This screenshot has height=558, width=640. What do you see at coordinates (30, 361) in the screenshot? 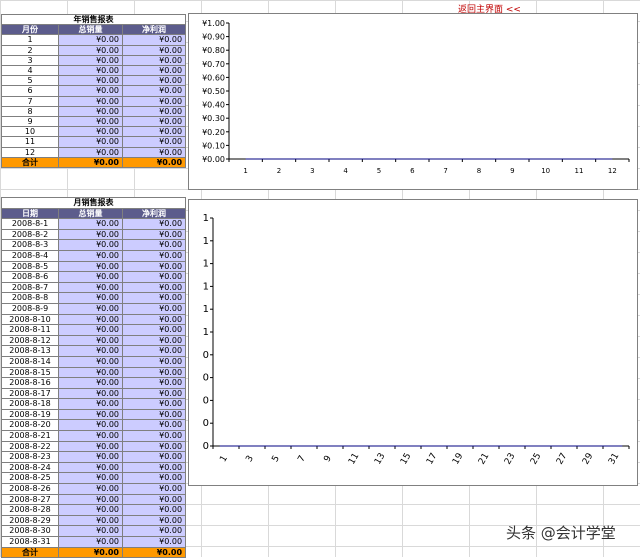
I see `table-row-cell: 2008-8-14` at bounding box center [30, 361].